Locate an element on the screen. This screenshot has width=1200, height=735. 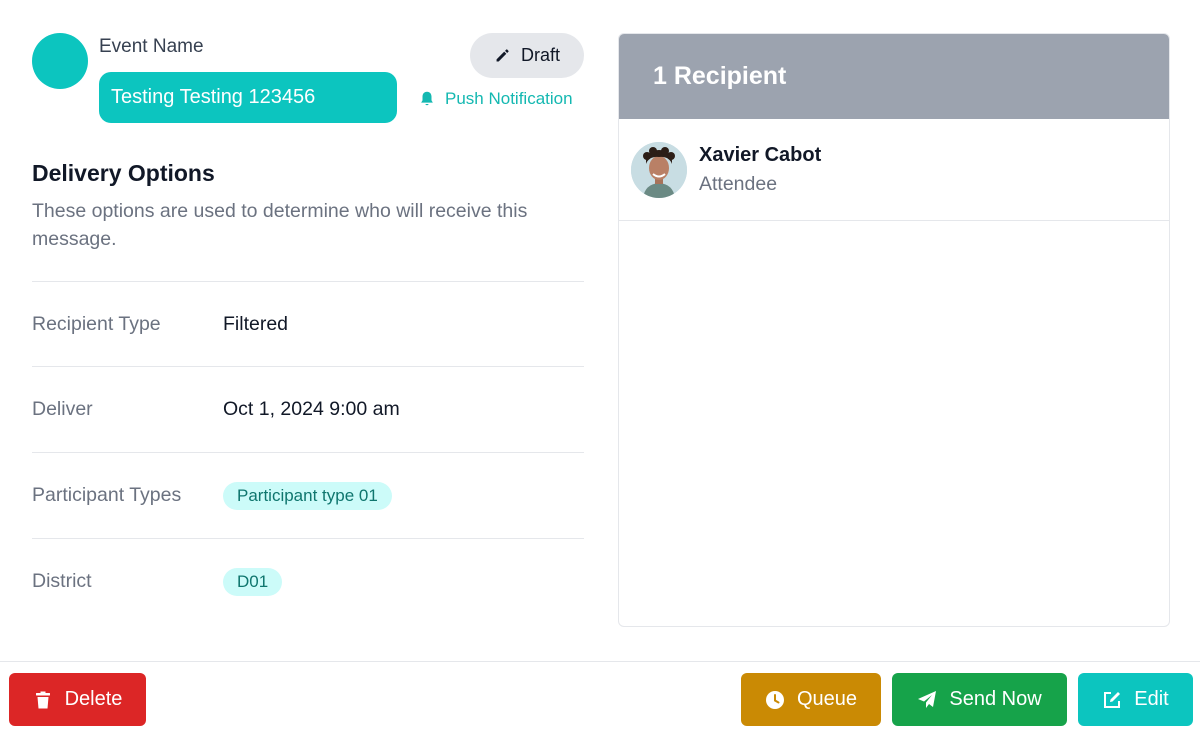
recipient-list-item: Xavier Cabot Attendee is located at coordinates (894, 170).